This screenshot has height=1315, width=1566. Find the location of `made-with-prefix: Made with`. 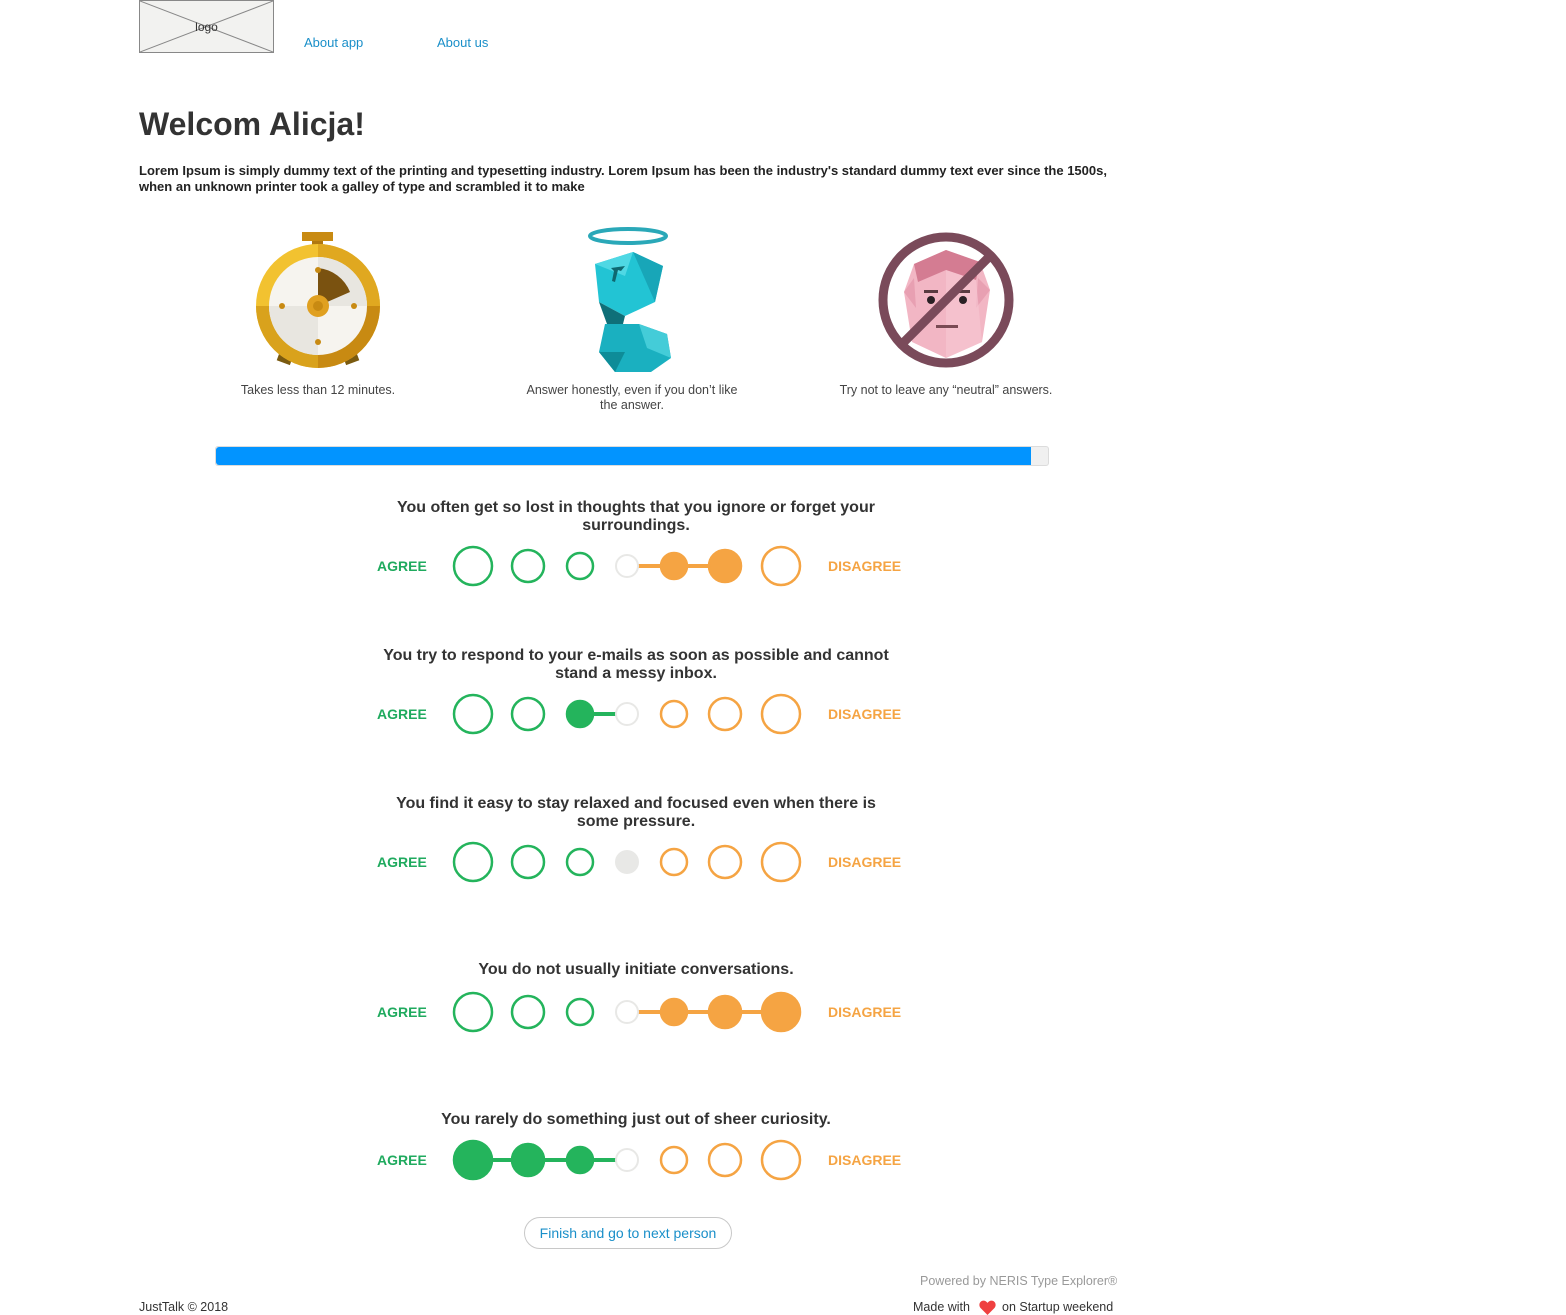

made-with-prefix: Made with is located at coordinates (941, 1307).